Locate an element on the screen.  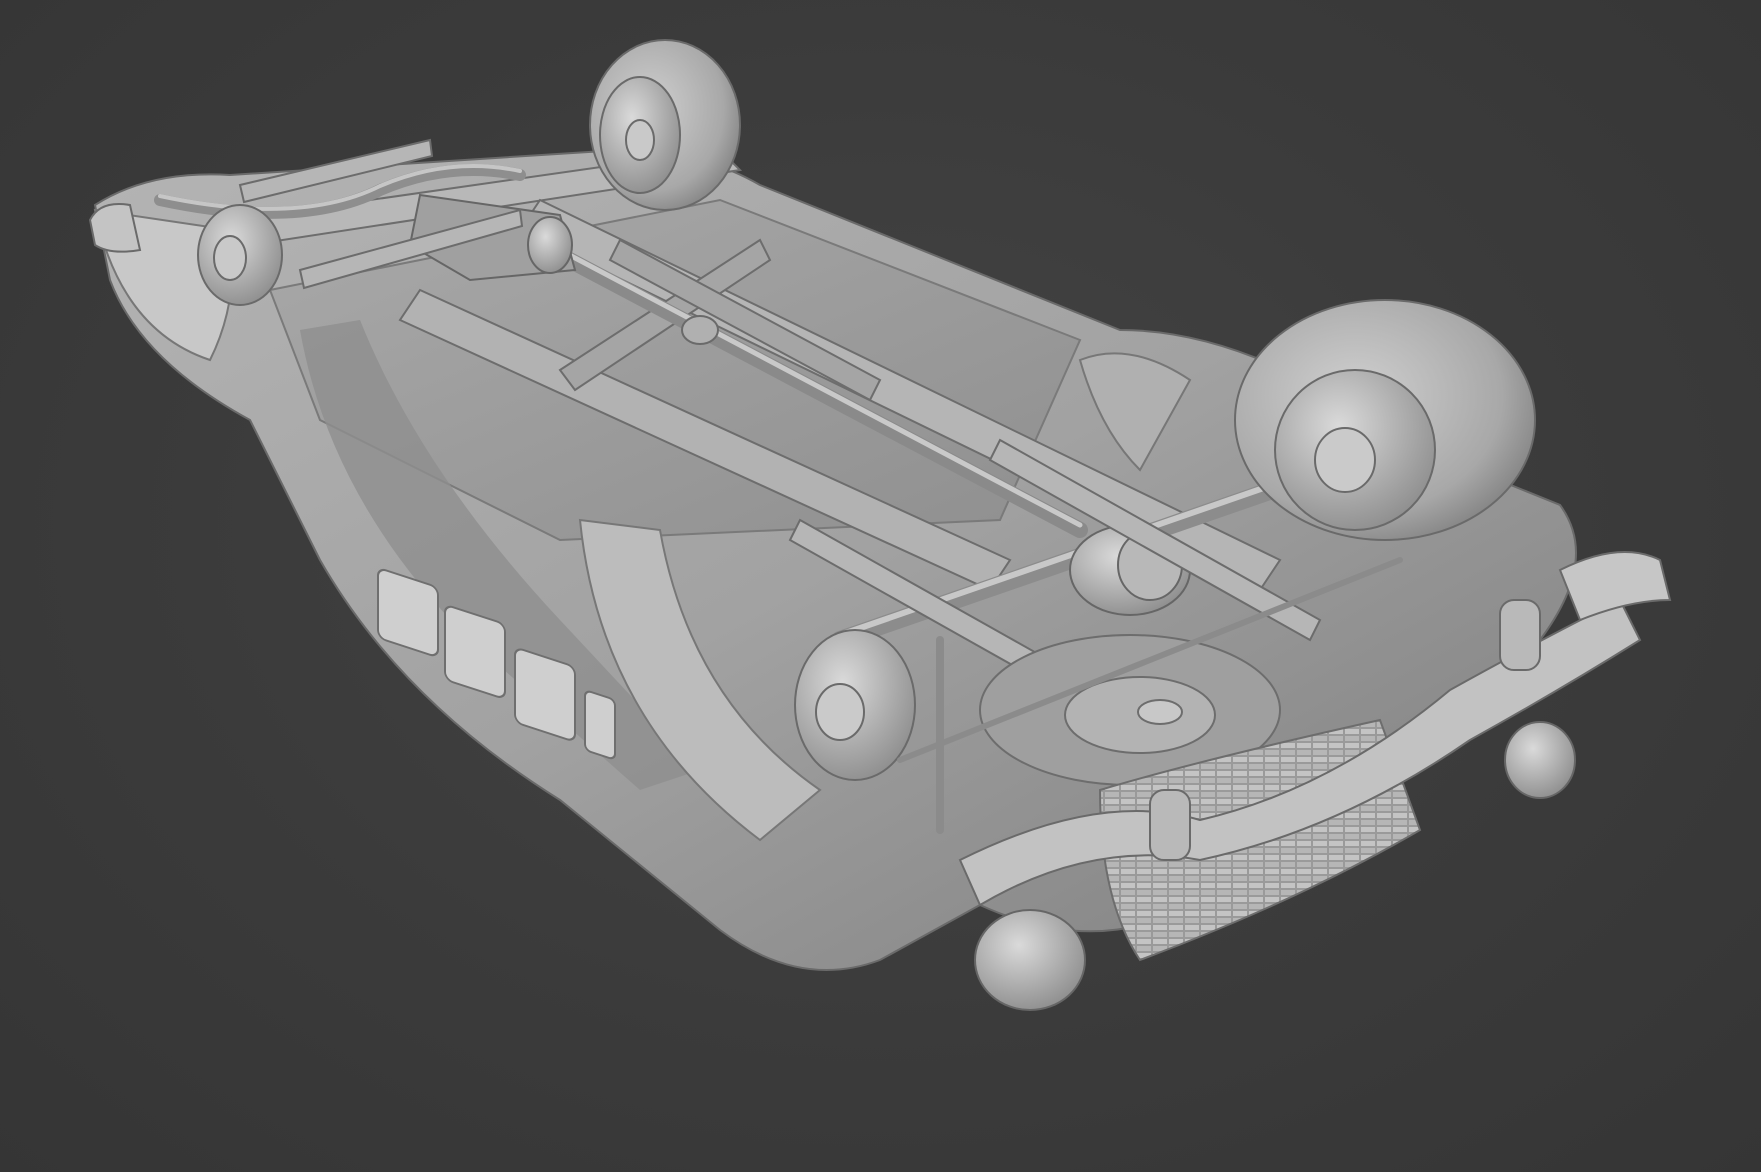
rear-wheel-right is located at coordinates (240, 255).